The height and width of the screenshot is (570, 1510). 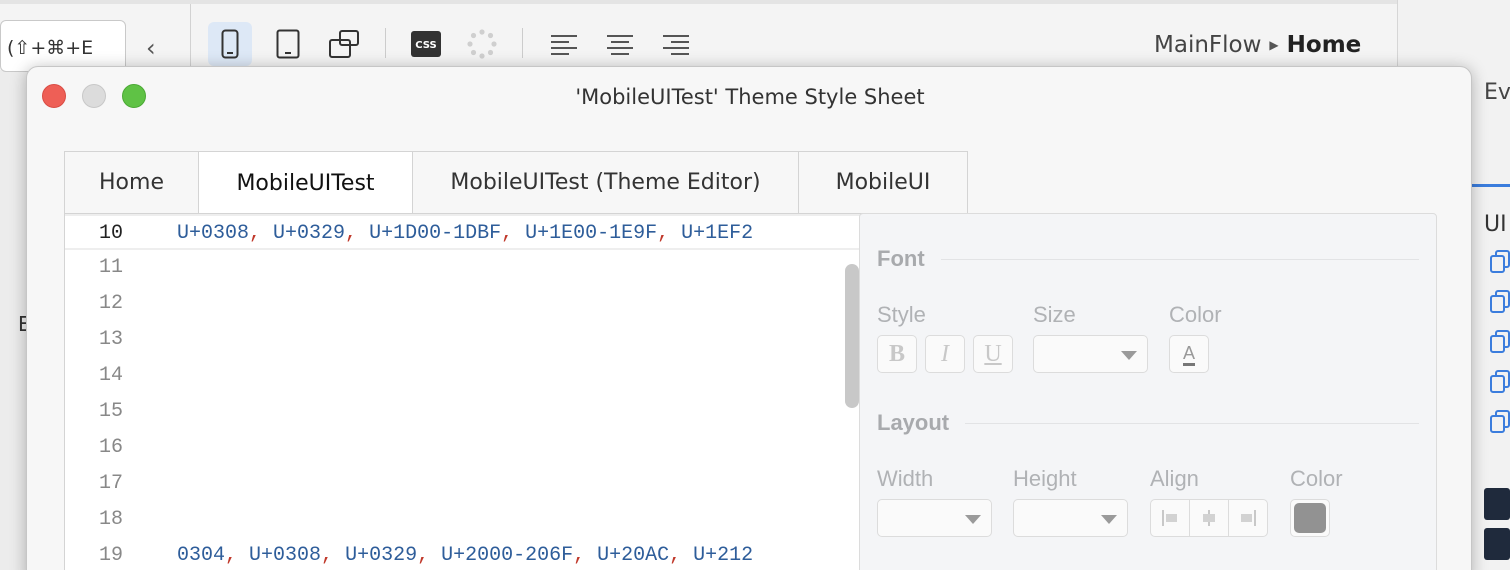 I want to click on align-center-icon, so click(x=620, y=45).